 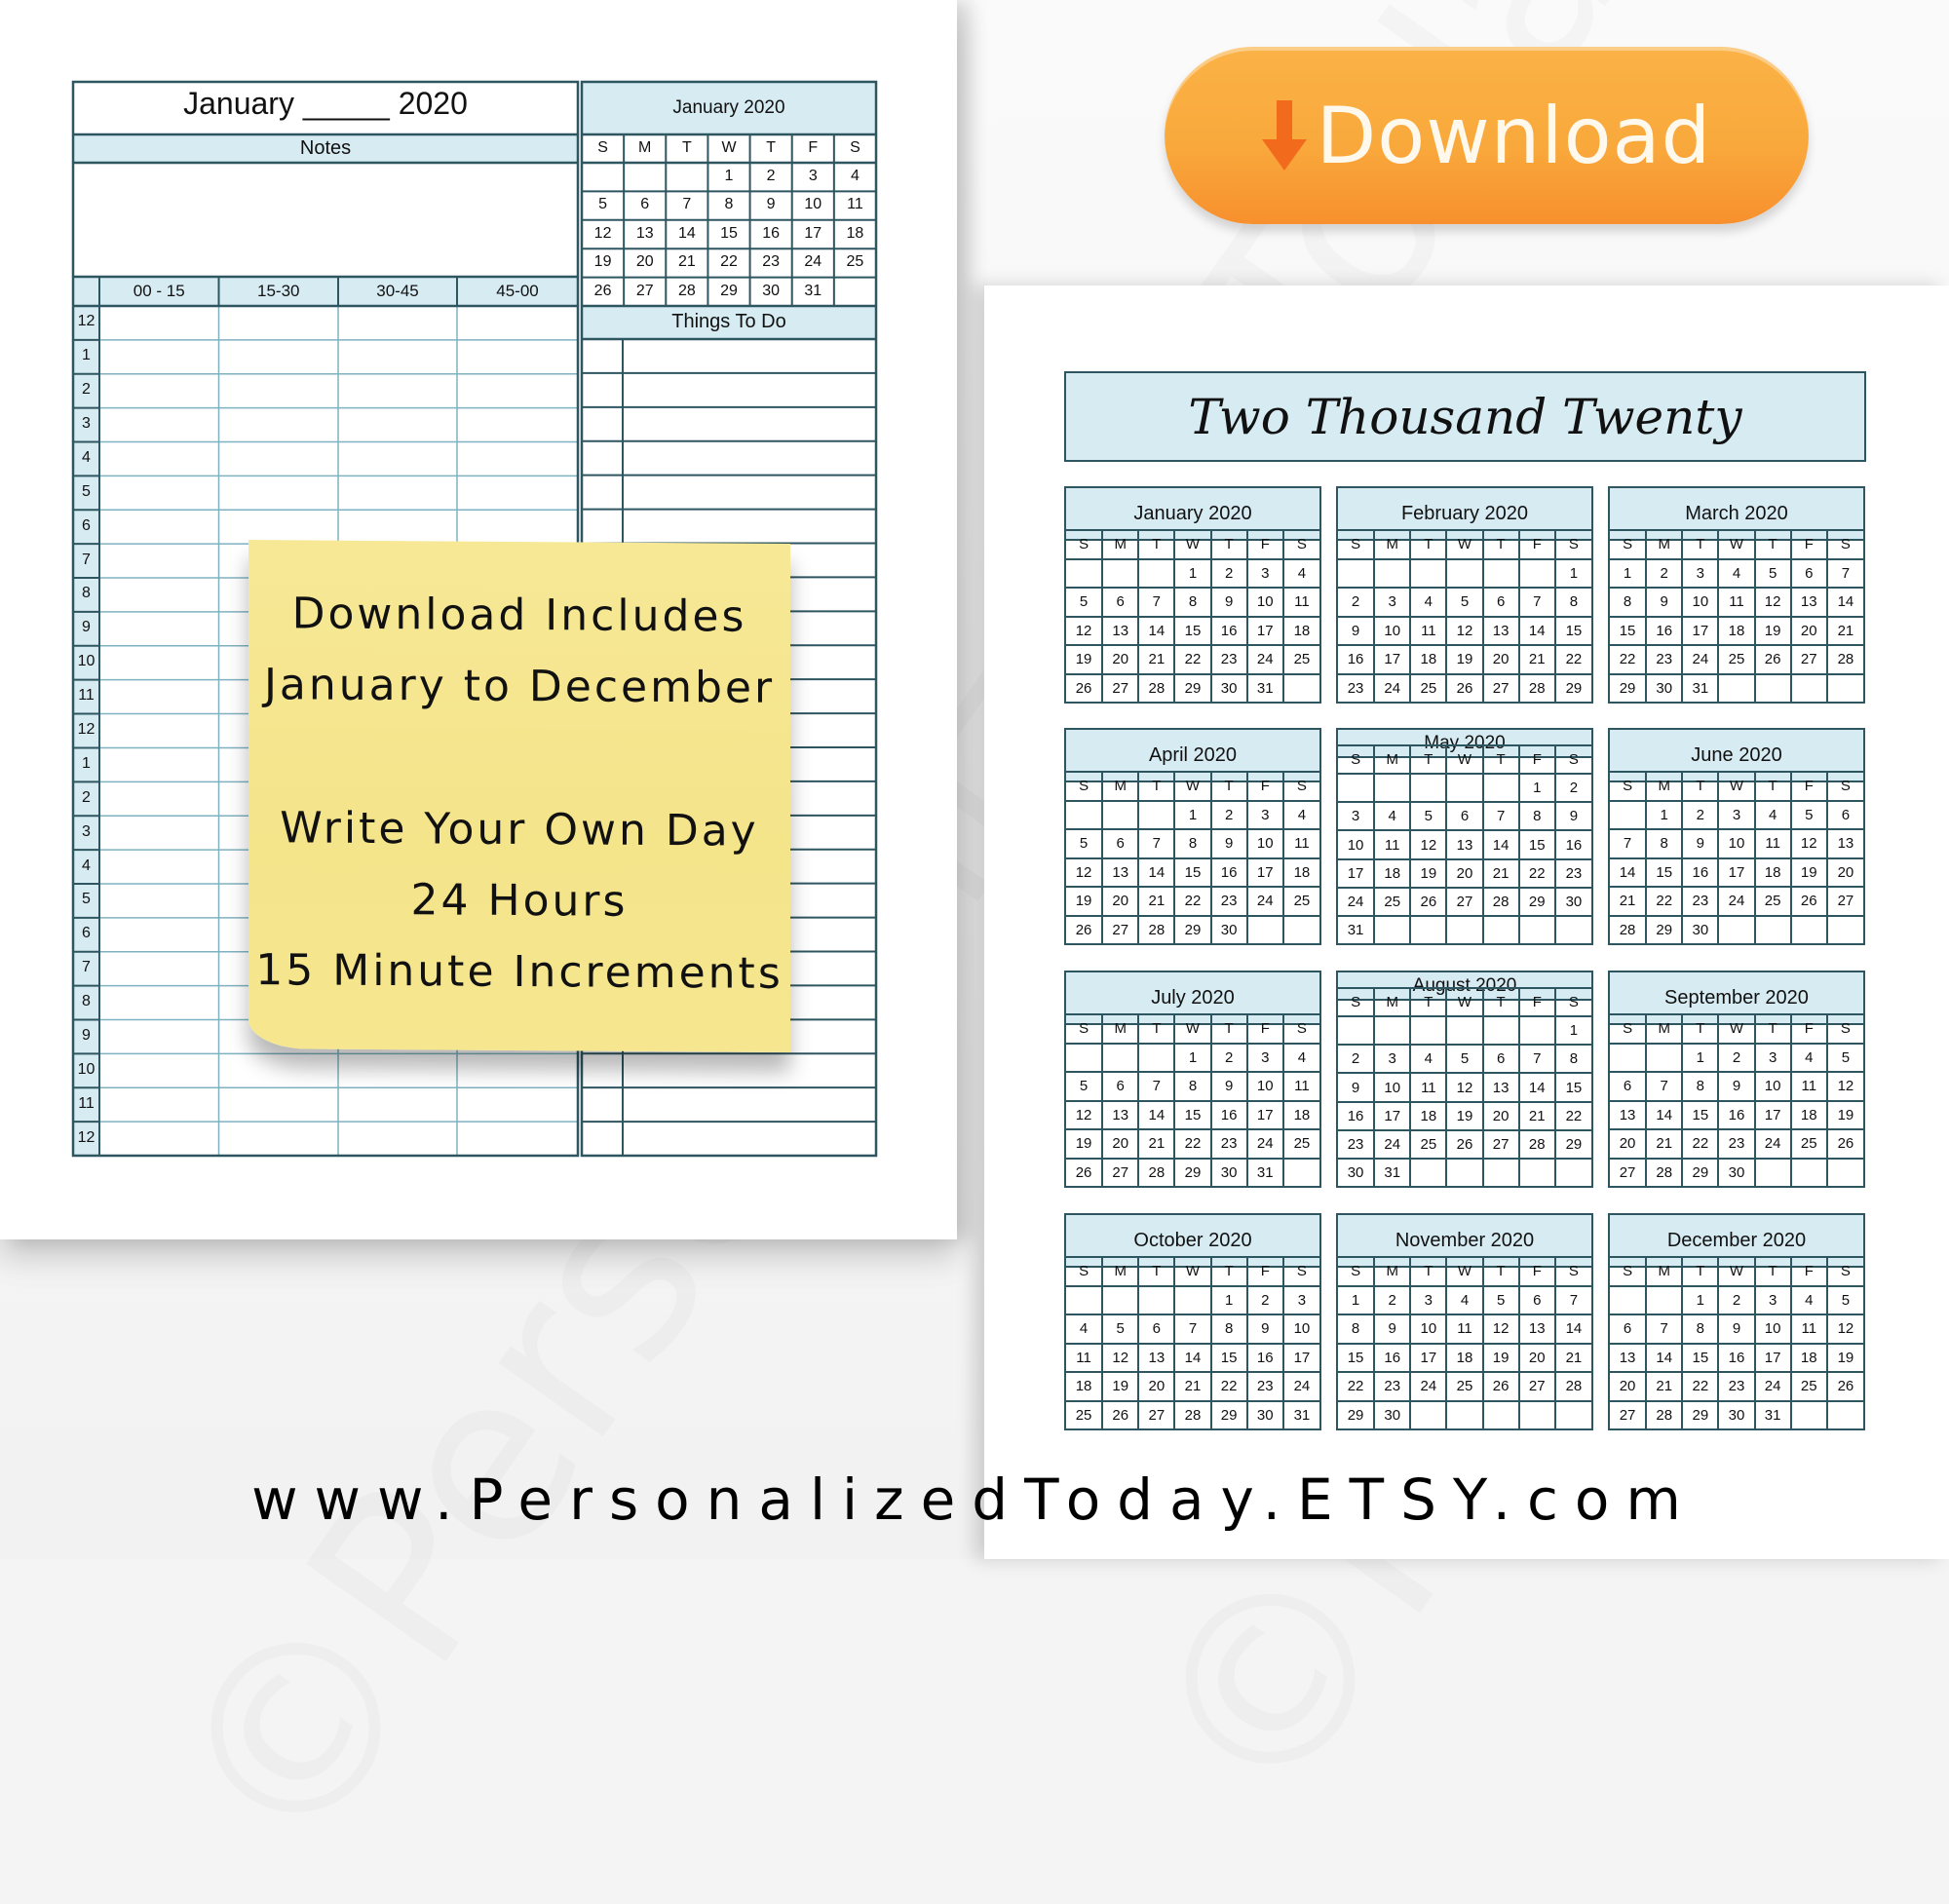 What do you see at coordinates (1428, 659) in the screenshot?
I see `day-cell: 18` at bounding box center [1428, 659].